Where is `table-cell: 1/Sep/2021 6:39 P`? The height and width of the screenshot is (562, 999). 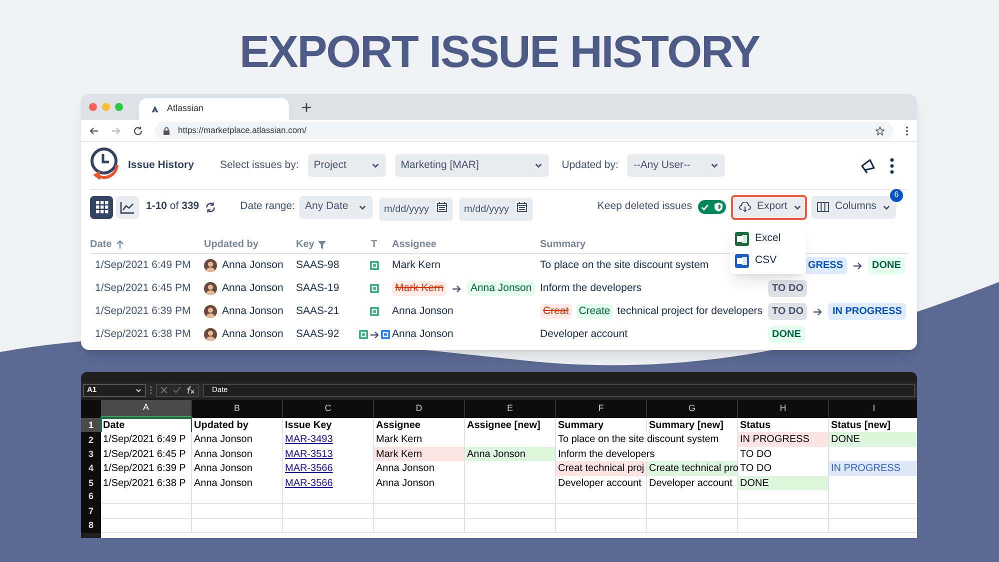
table-cell: 1/Sep/2021 6:39 P is located at coordinates (146, 469).